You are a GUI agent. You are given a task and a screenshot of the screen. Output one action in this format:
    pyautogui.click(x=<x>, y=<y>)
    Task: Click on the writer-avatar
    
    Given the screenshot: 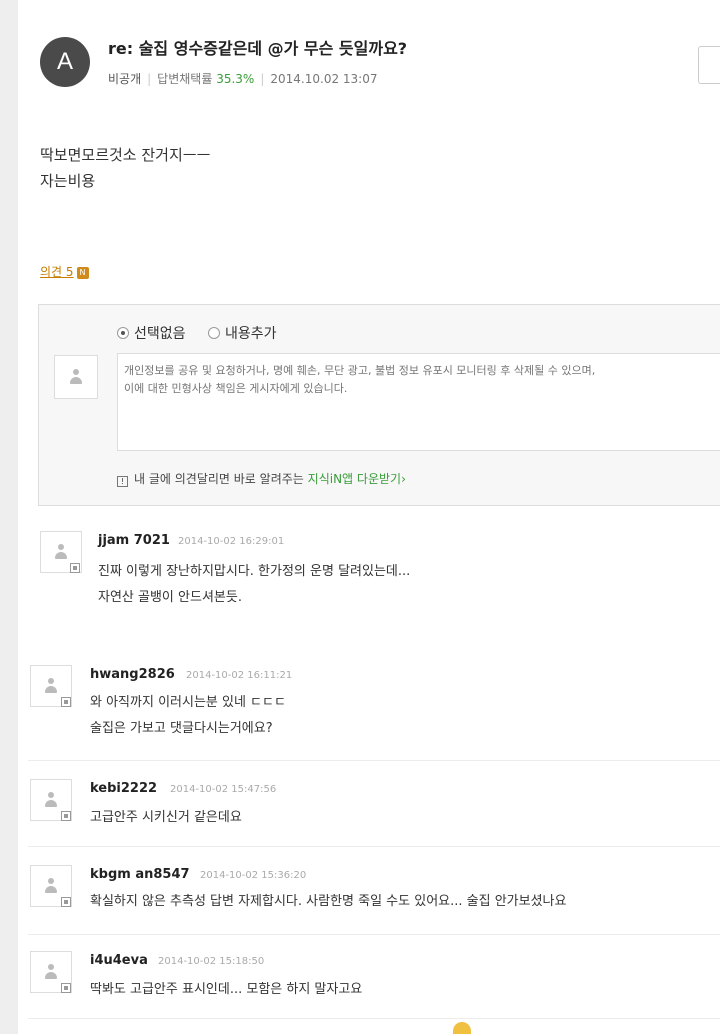 What is the action you would take?
    pyautogui.click(x=76, y=377)
    